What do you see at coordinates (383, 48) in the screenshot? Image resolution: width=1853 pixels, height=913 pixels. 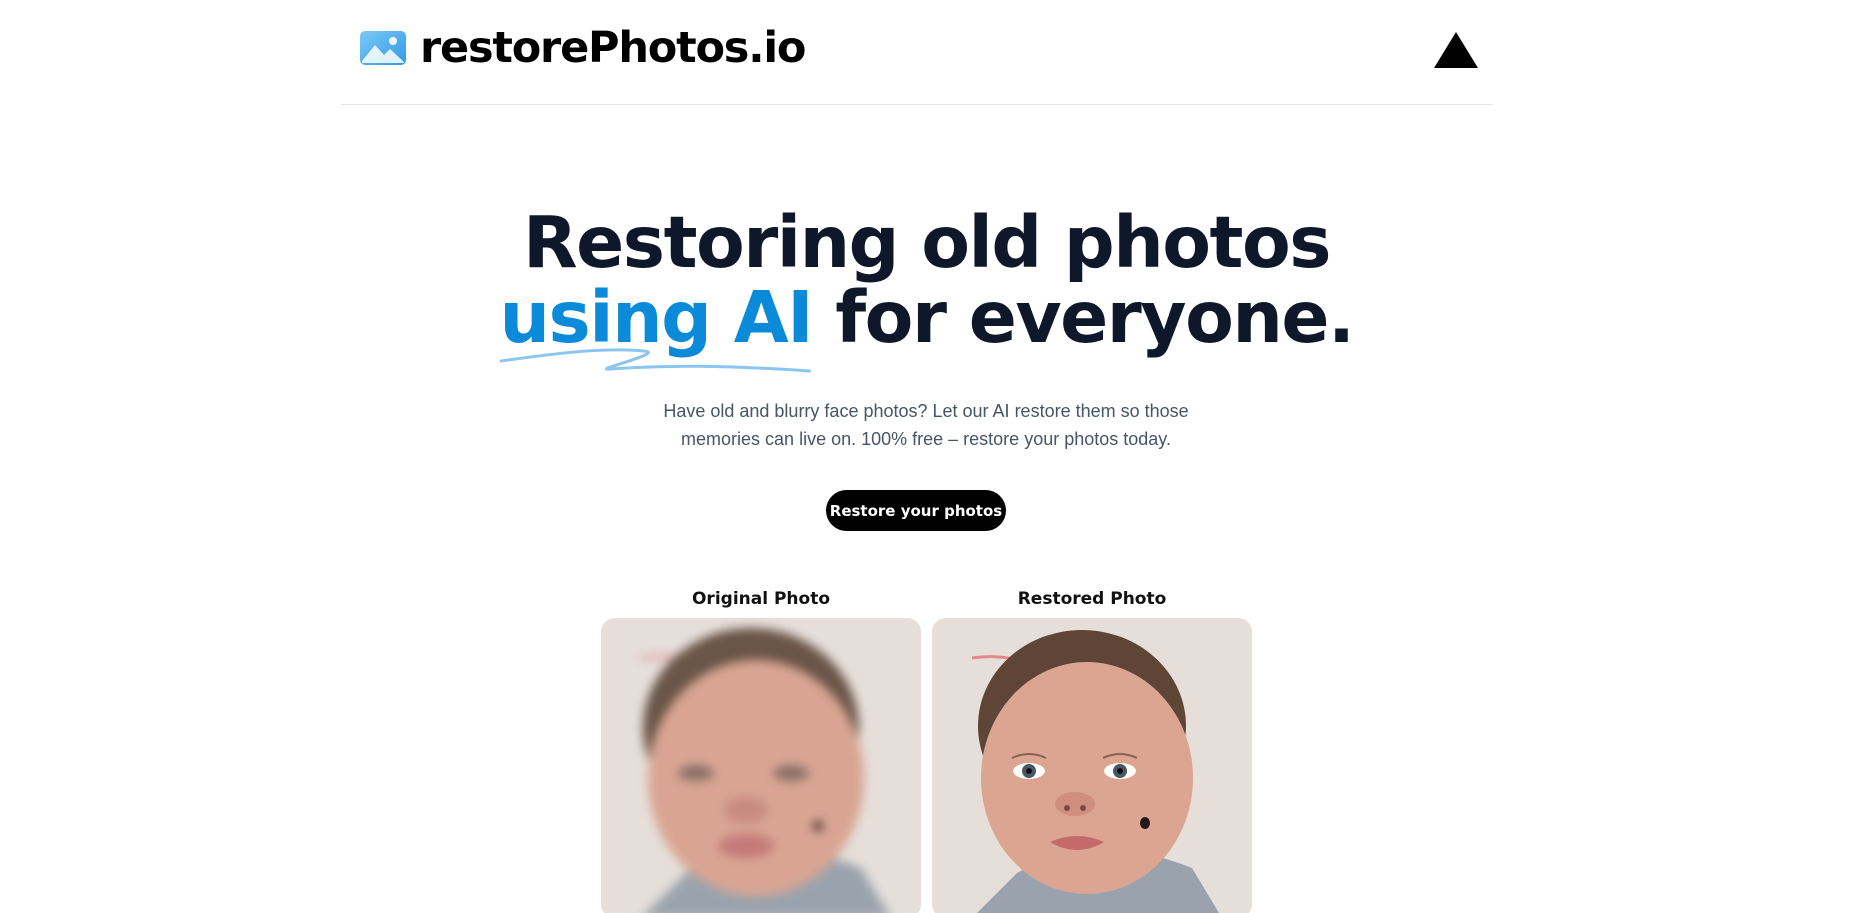 I see `image-icon` at bounding box center [383, 48].